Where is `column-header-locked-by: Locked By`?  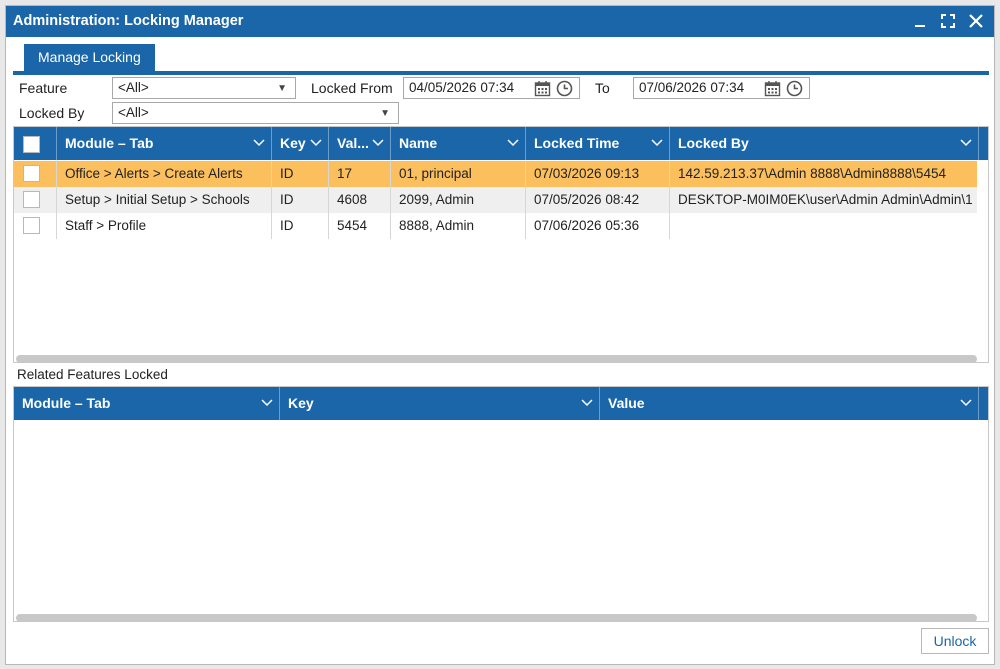
column-header-locked-by: Locked By is located at coordinates (824, 143).